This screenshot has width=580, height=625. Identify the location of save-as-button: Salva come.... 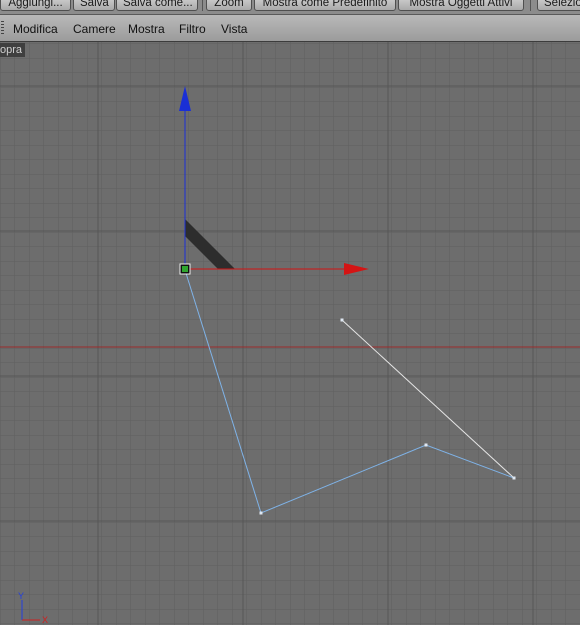
(157, 5).